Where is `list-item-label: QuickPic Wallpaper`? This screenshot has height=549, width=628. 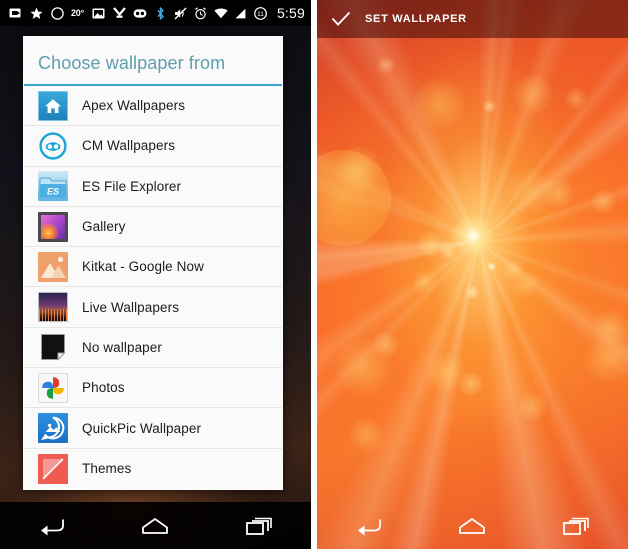
list-item-label: QuickPic Wallpaper is located at coordinates (142, 428).